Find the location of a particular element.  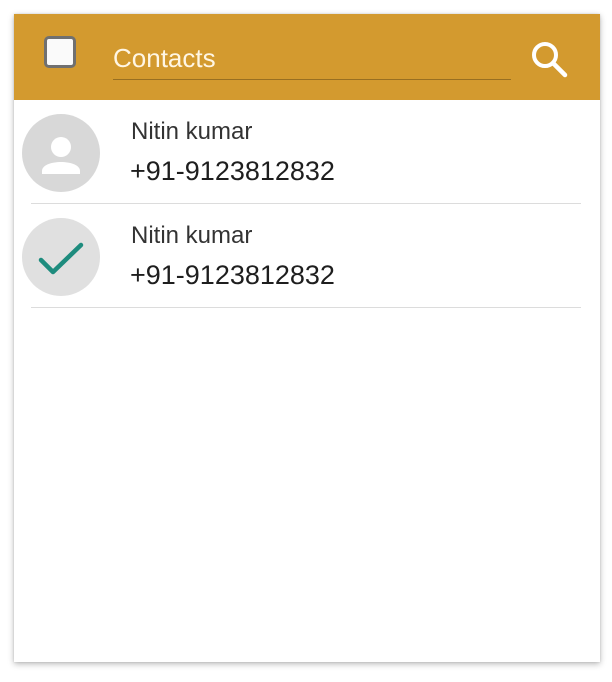

app-bar is located at coordinates (307, 57).